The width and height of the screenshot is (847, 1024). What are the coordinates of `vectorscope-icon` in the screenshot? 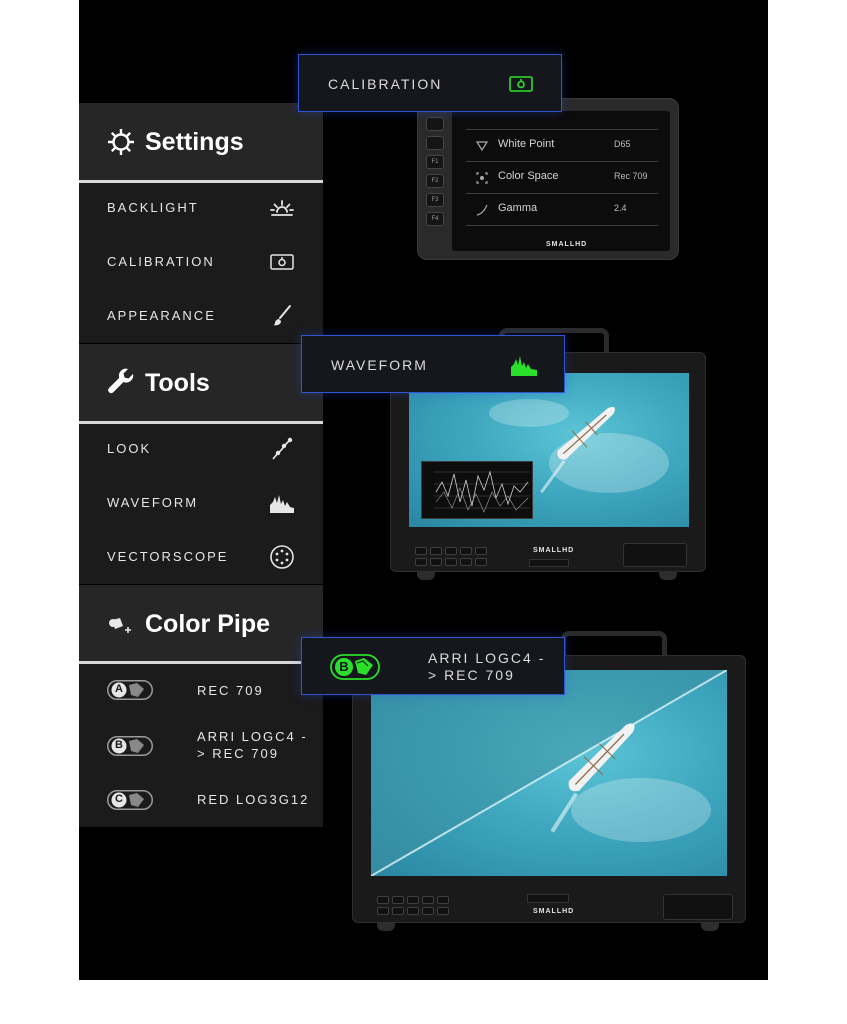 It's located at (282, 557).